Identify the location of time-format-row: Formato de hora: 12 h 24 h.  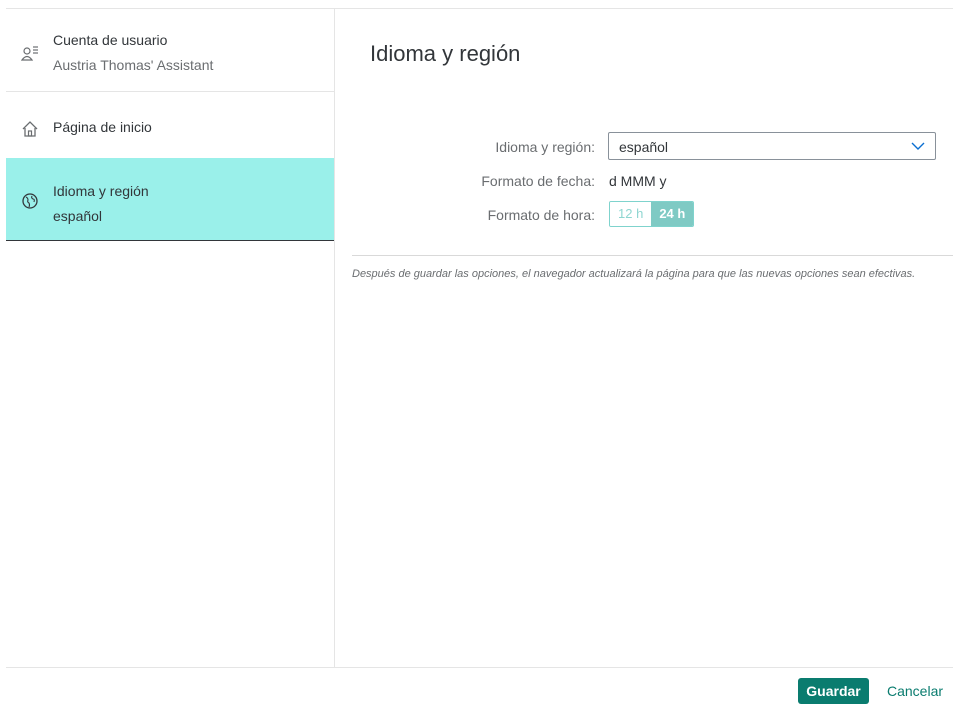
(644, 215).